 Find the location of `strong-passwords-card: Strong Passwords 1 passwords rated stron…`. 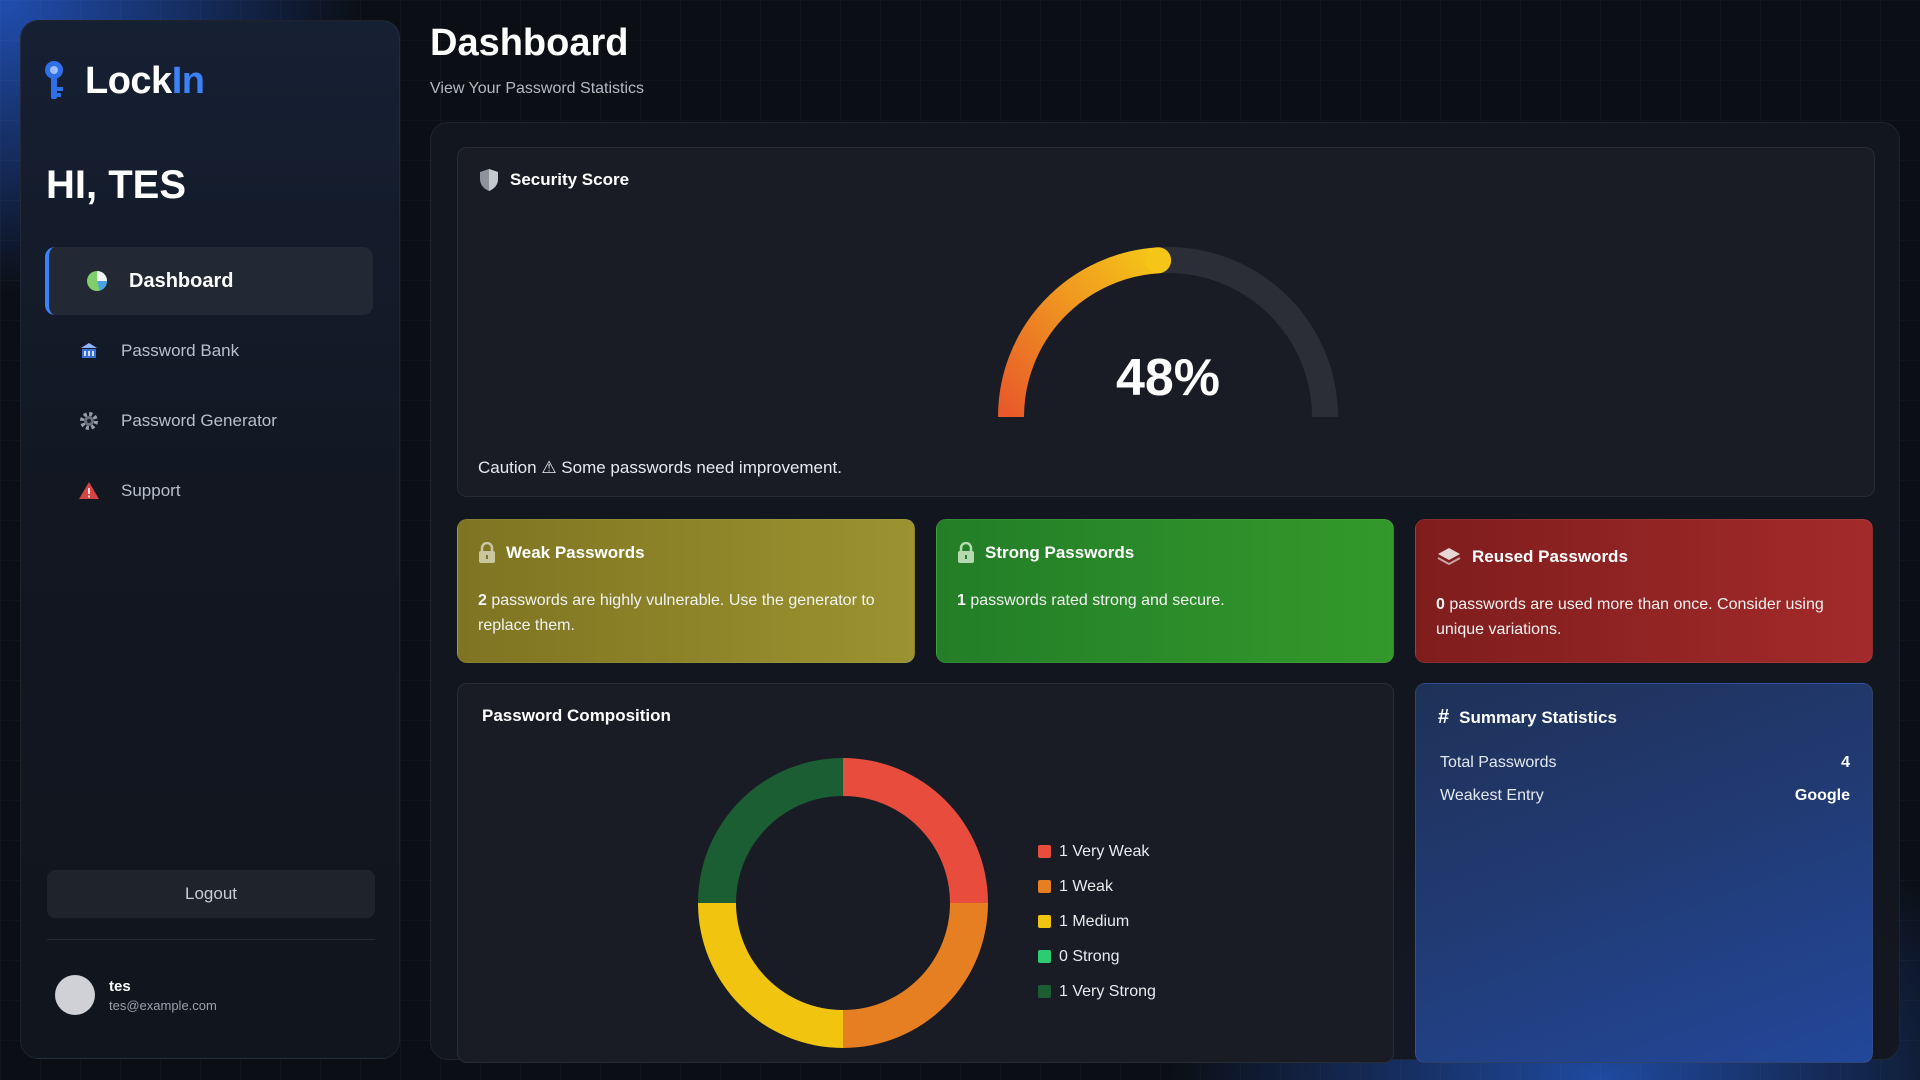

strong-passwords-card: Strong Passwords 1 passwords rated stron… is located at coordinates (1165, 591).